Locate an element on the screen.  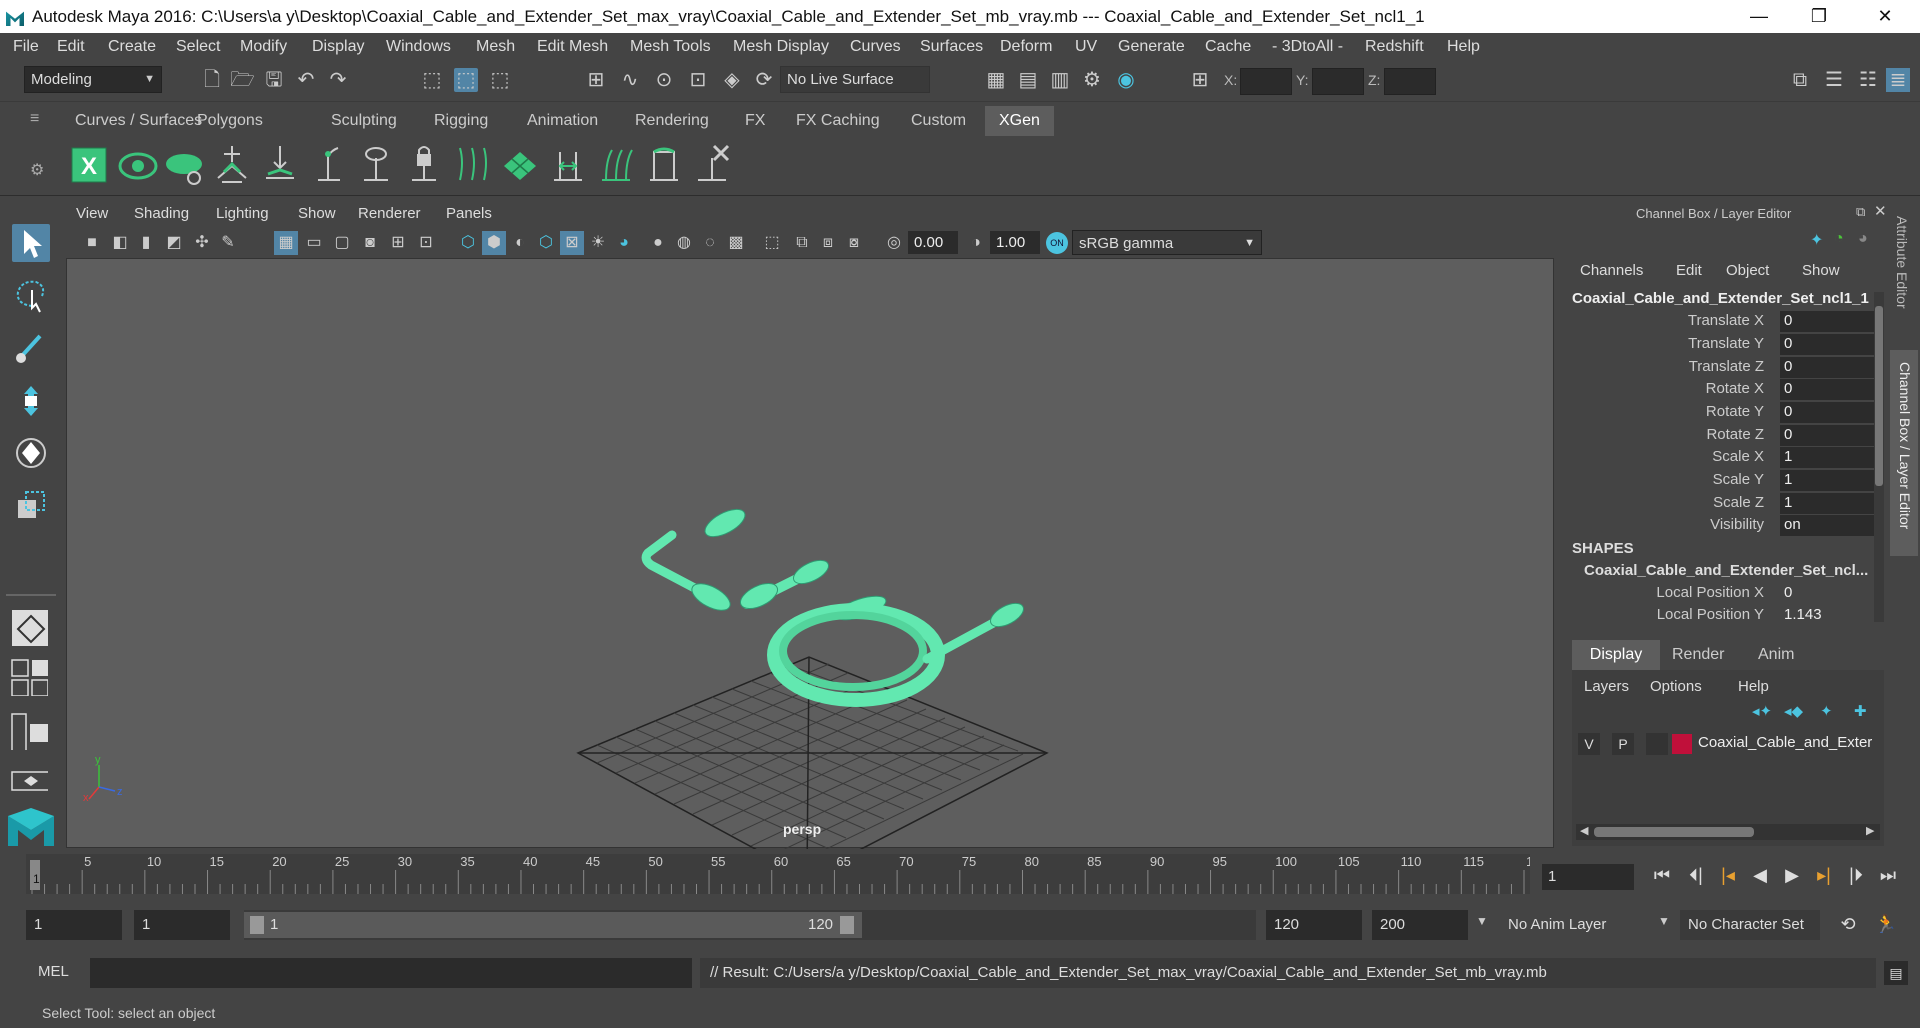
move-layer-down-icon: ◂◆ is located at coordinates (1793, 711).